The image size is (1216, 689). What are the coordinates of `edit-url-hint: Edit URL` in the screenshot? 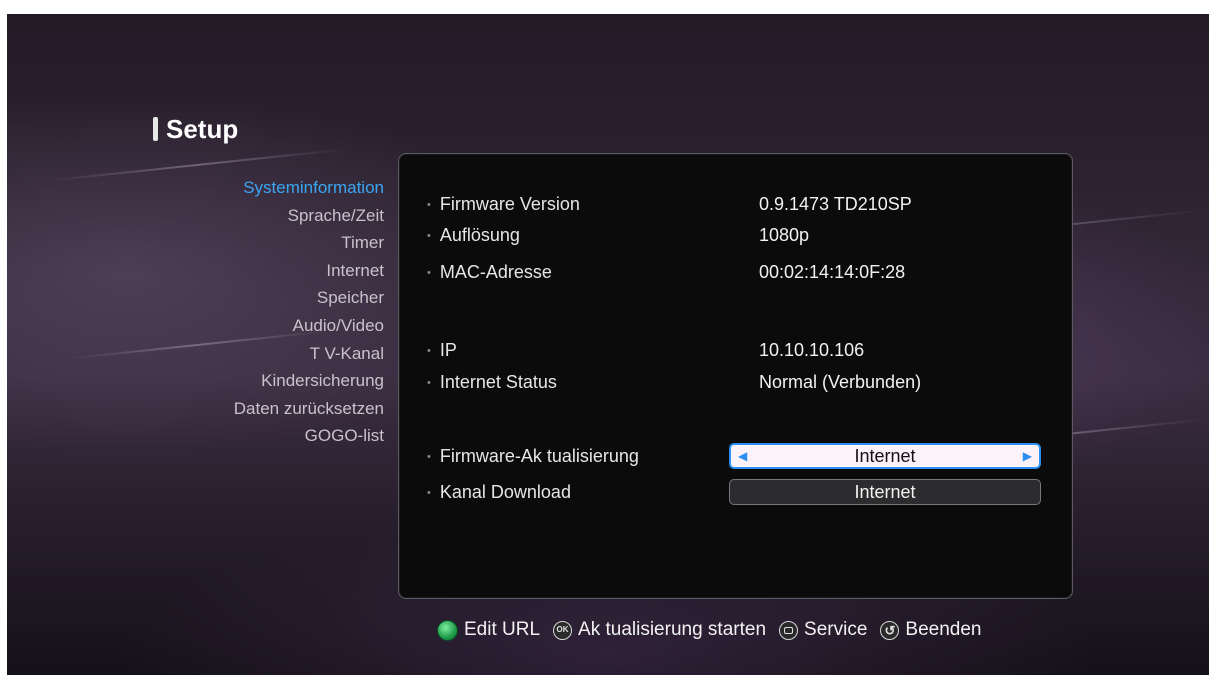 It's located at (488, 630).